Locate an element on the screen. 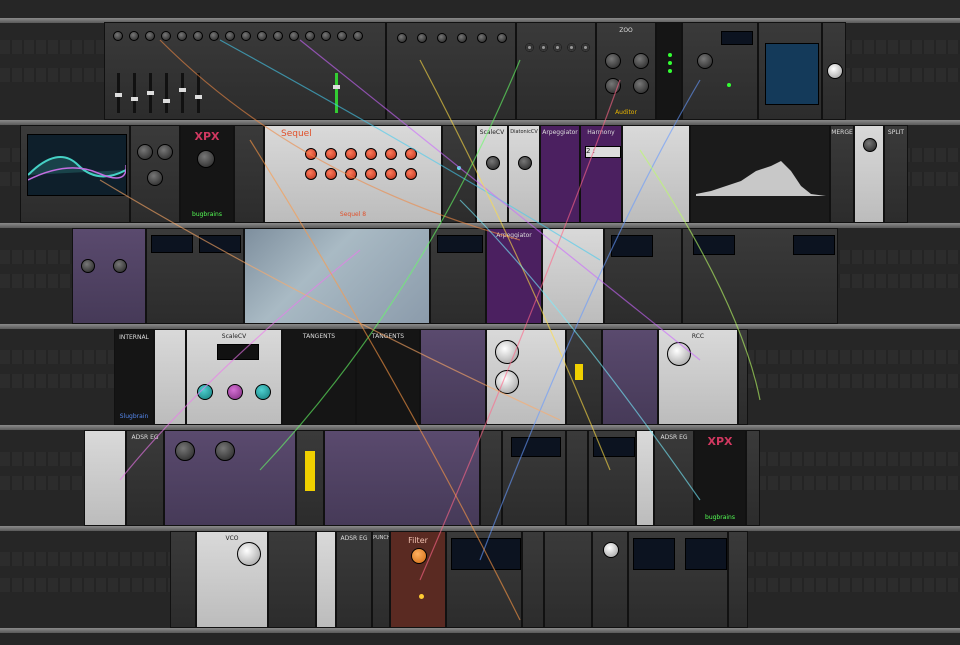 Image resolution: width=960 pixels, height=645 pixels. vca-module is located at coordinates (458, 276).